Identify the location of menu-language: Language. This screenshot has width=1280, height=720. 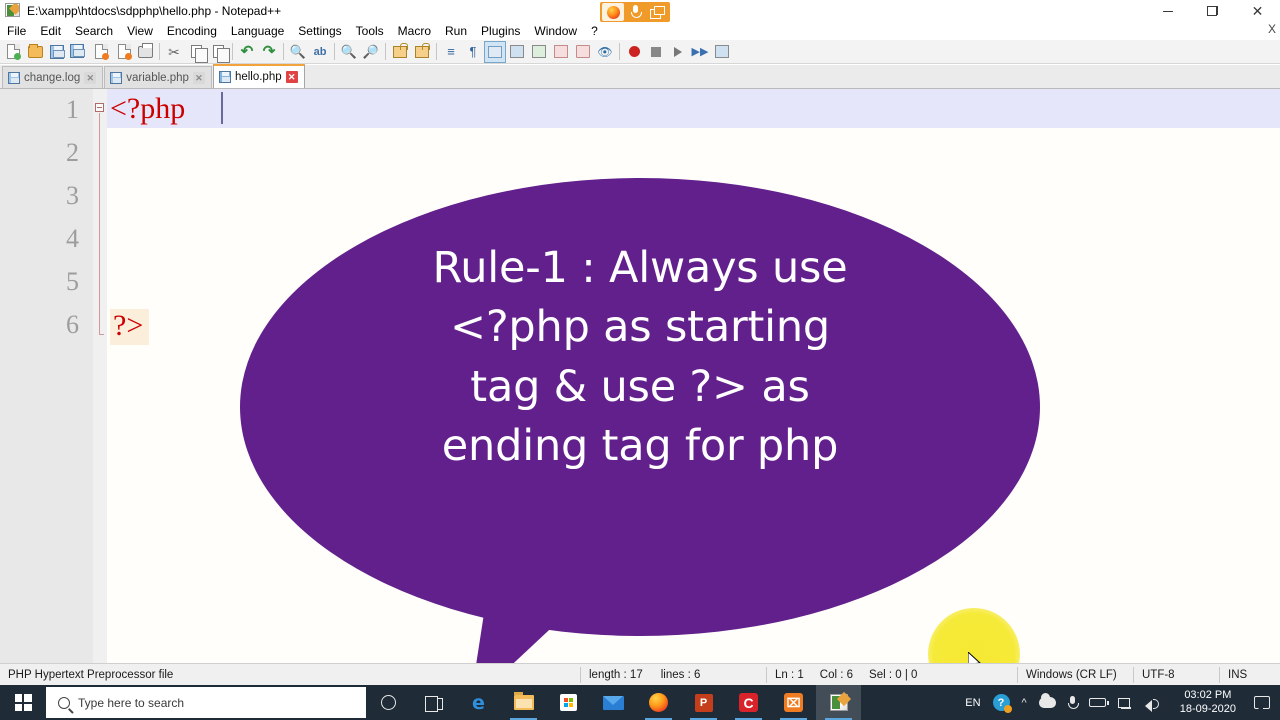
(257, 31).